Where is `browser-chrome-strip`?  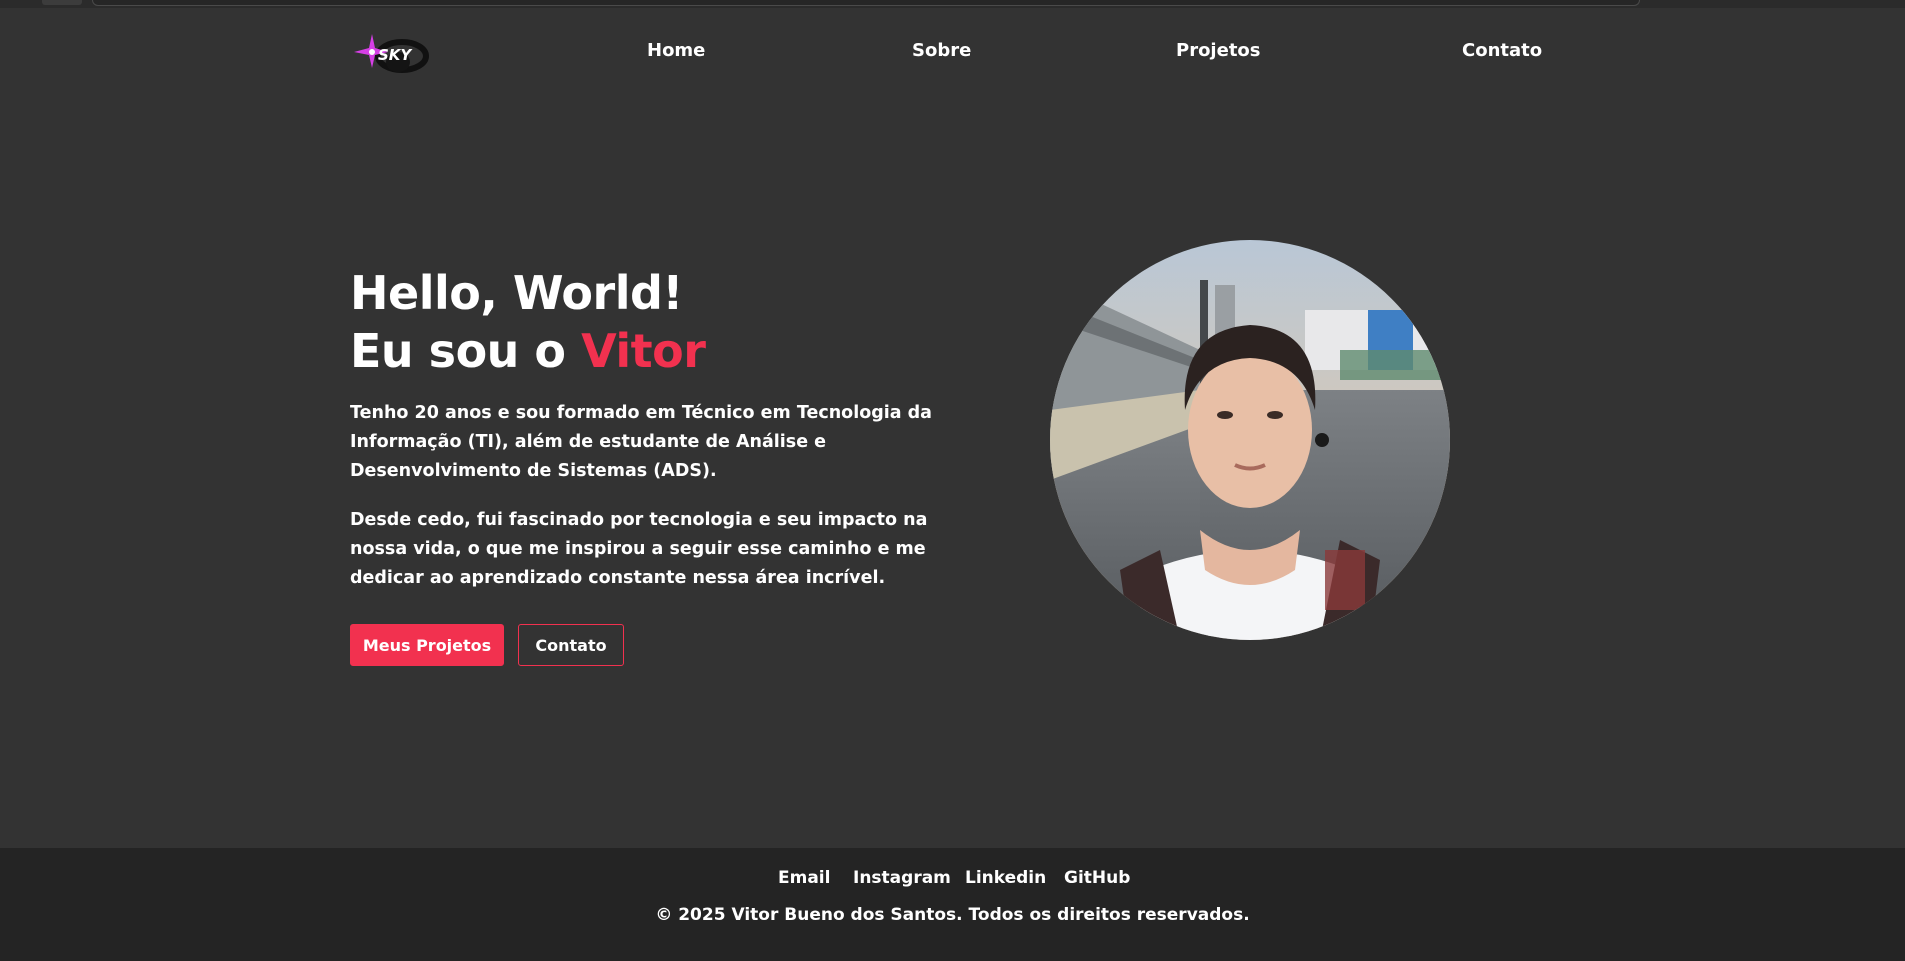
browser-chrome-strip is located at coordinates (952, 4).